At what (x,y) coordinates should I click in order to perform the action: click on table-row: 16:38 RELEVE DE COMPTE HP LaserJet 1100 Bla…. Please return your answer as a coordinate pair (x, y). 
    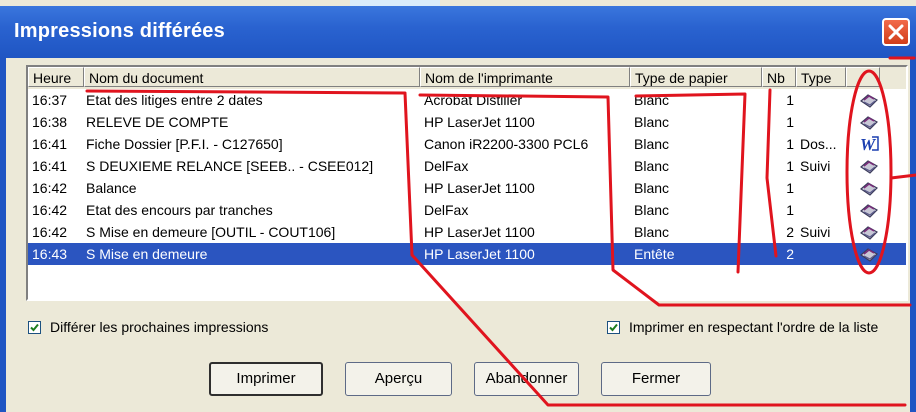
    Looking at the image, I should click on (467, 122).